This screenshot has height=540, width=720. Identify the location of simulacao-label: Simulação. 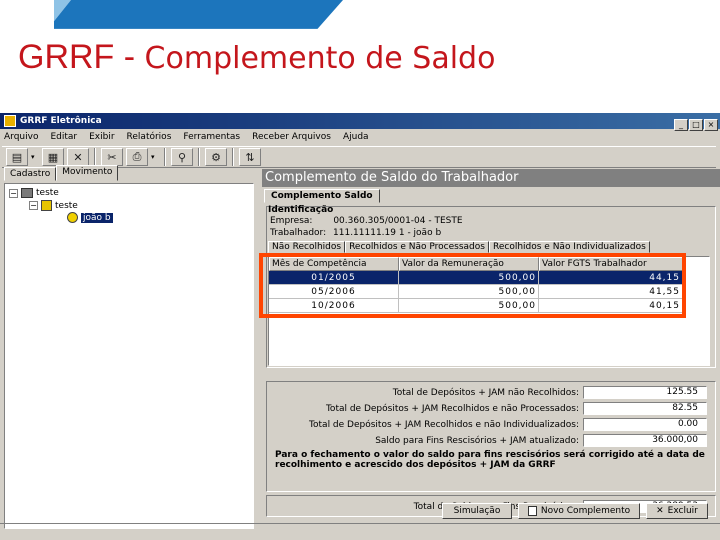
(477, 511).